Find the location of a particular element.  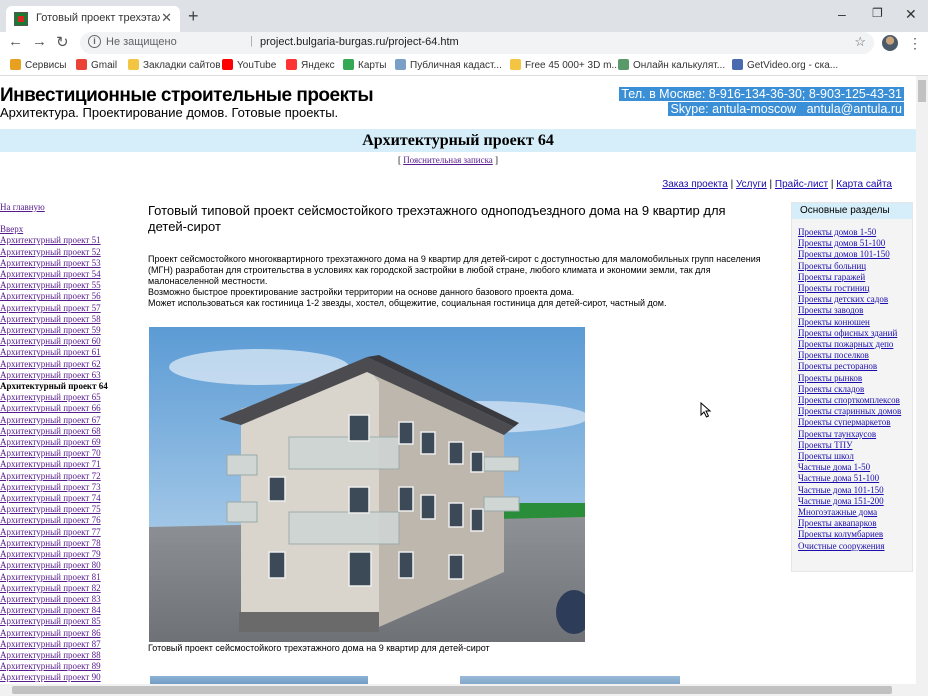

horizontal-scrollbar is located at coordinates (464, 690).